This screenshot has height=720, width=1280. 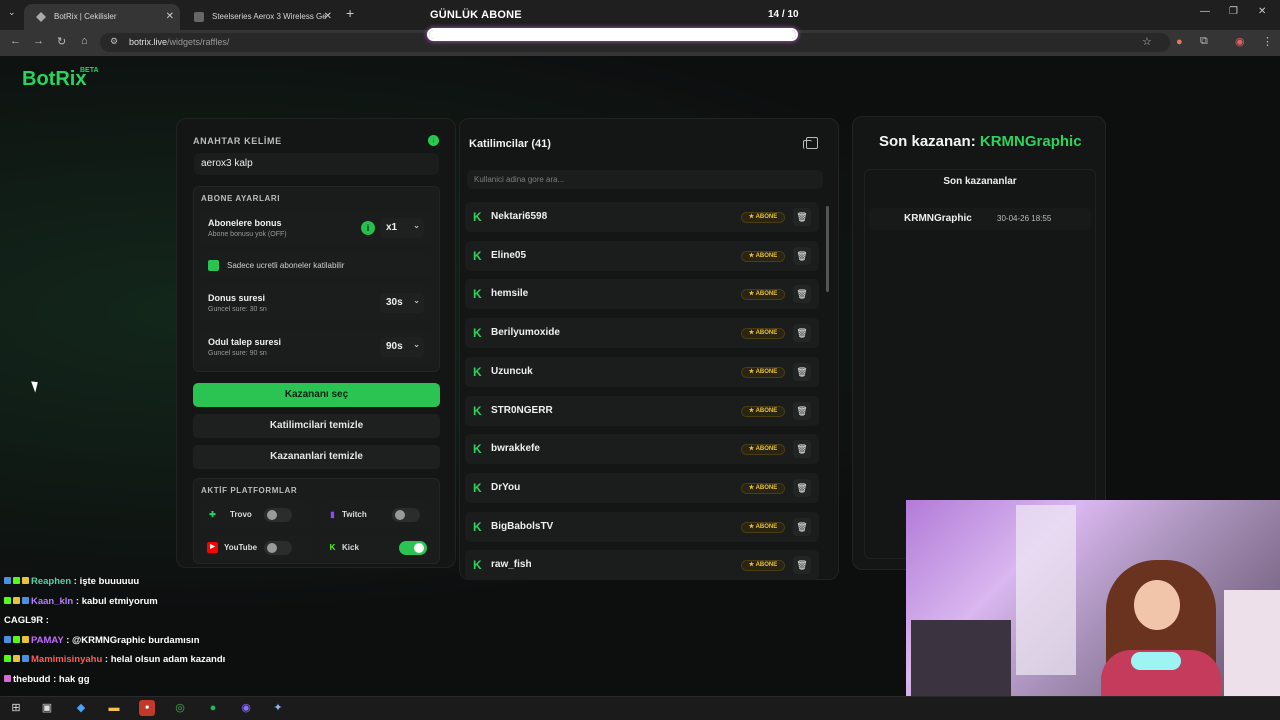 What do you see at coordinates (102, 17) in the screenshot?
I see `tab-botrix: BotRix | Cekilisler ✕` at bounding box center [102, 17].